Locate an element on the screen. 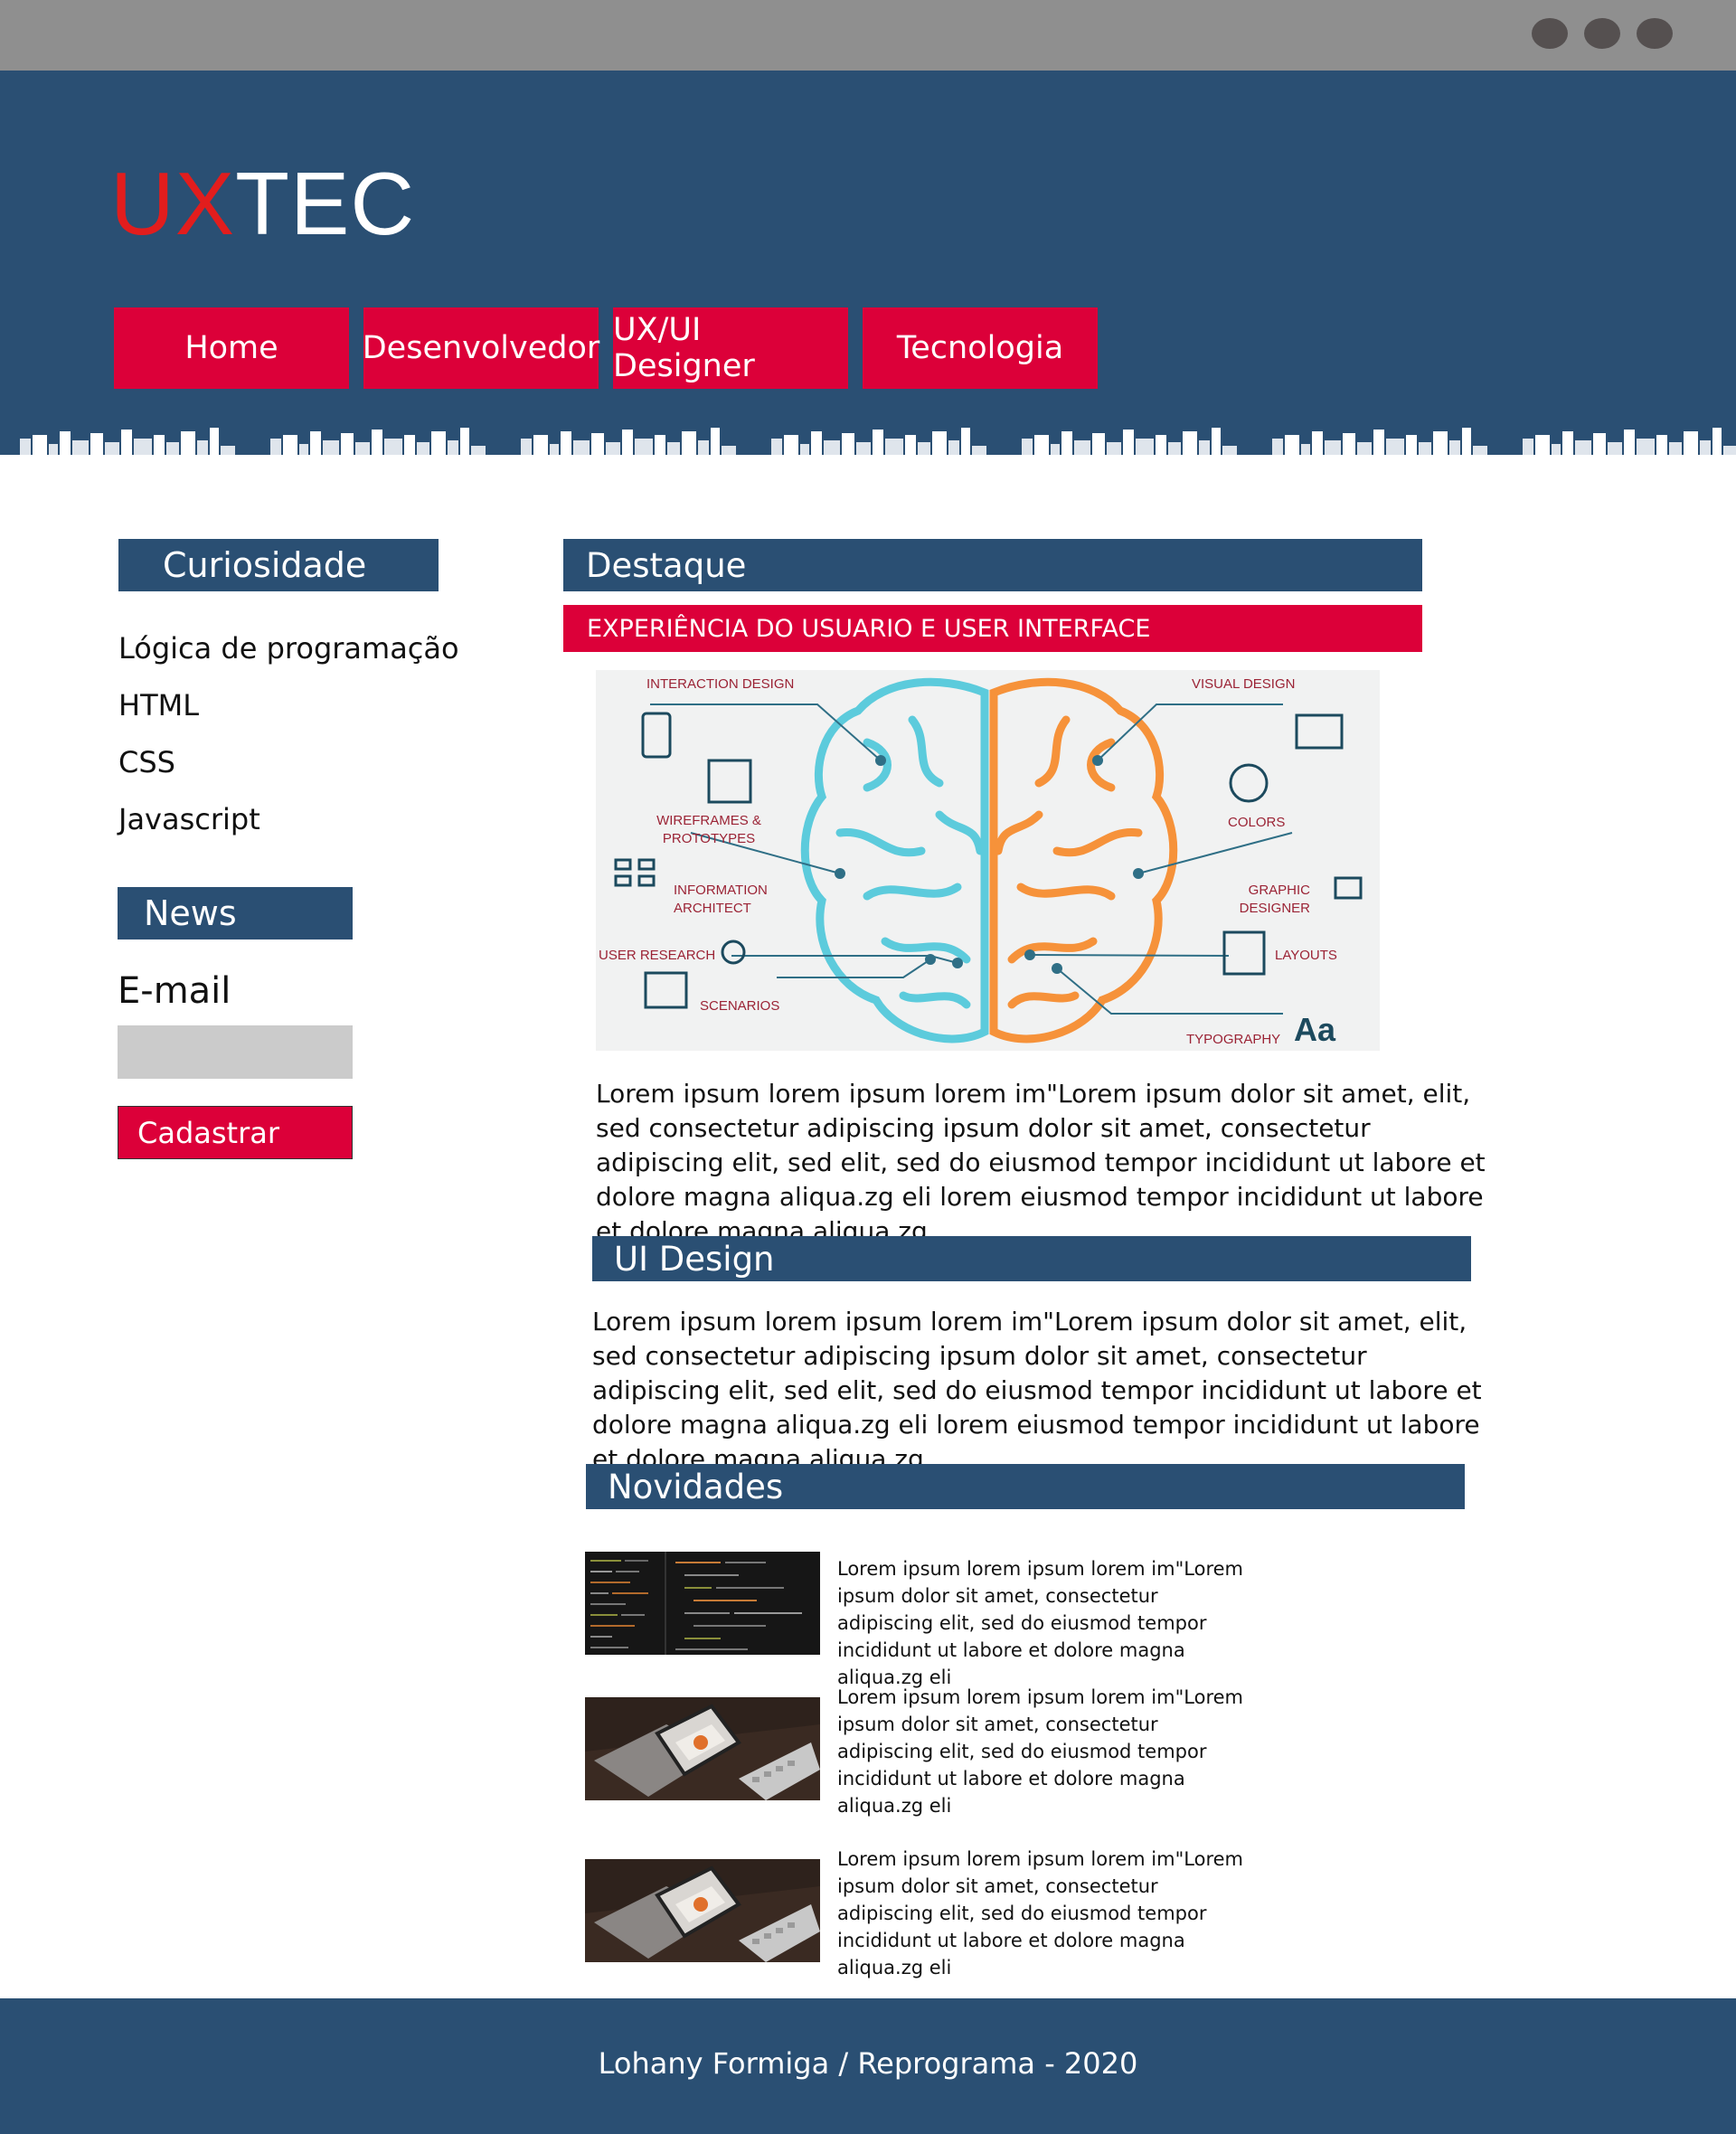  email-field is located at coordinates (236, 1052).